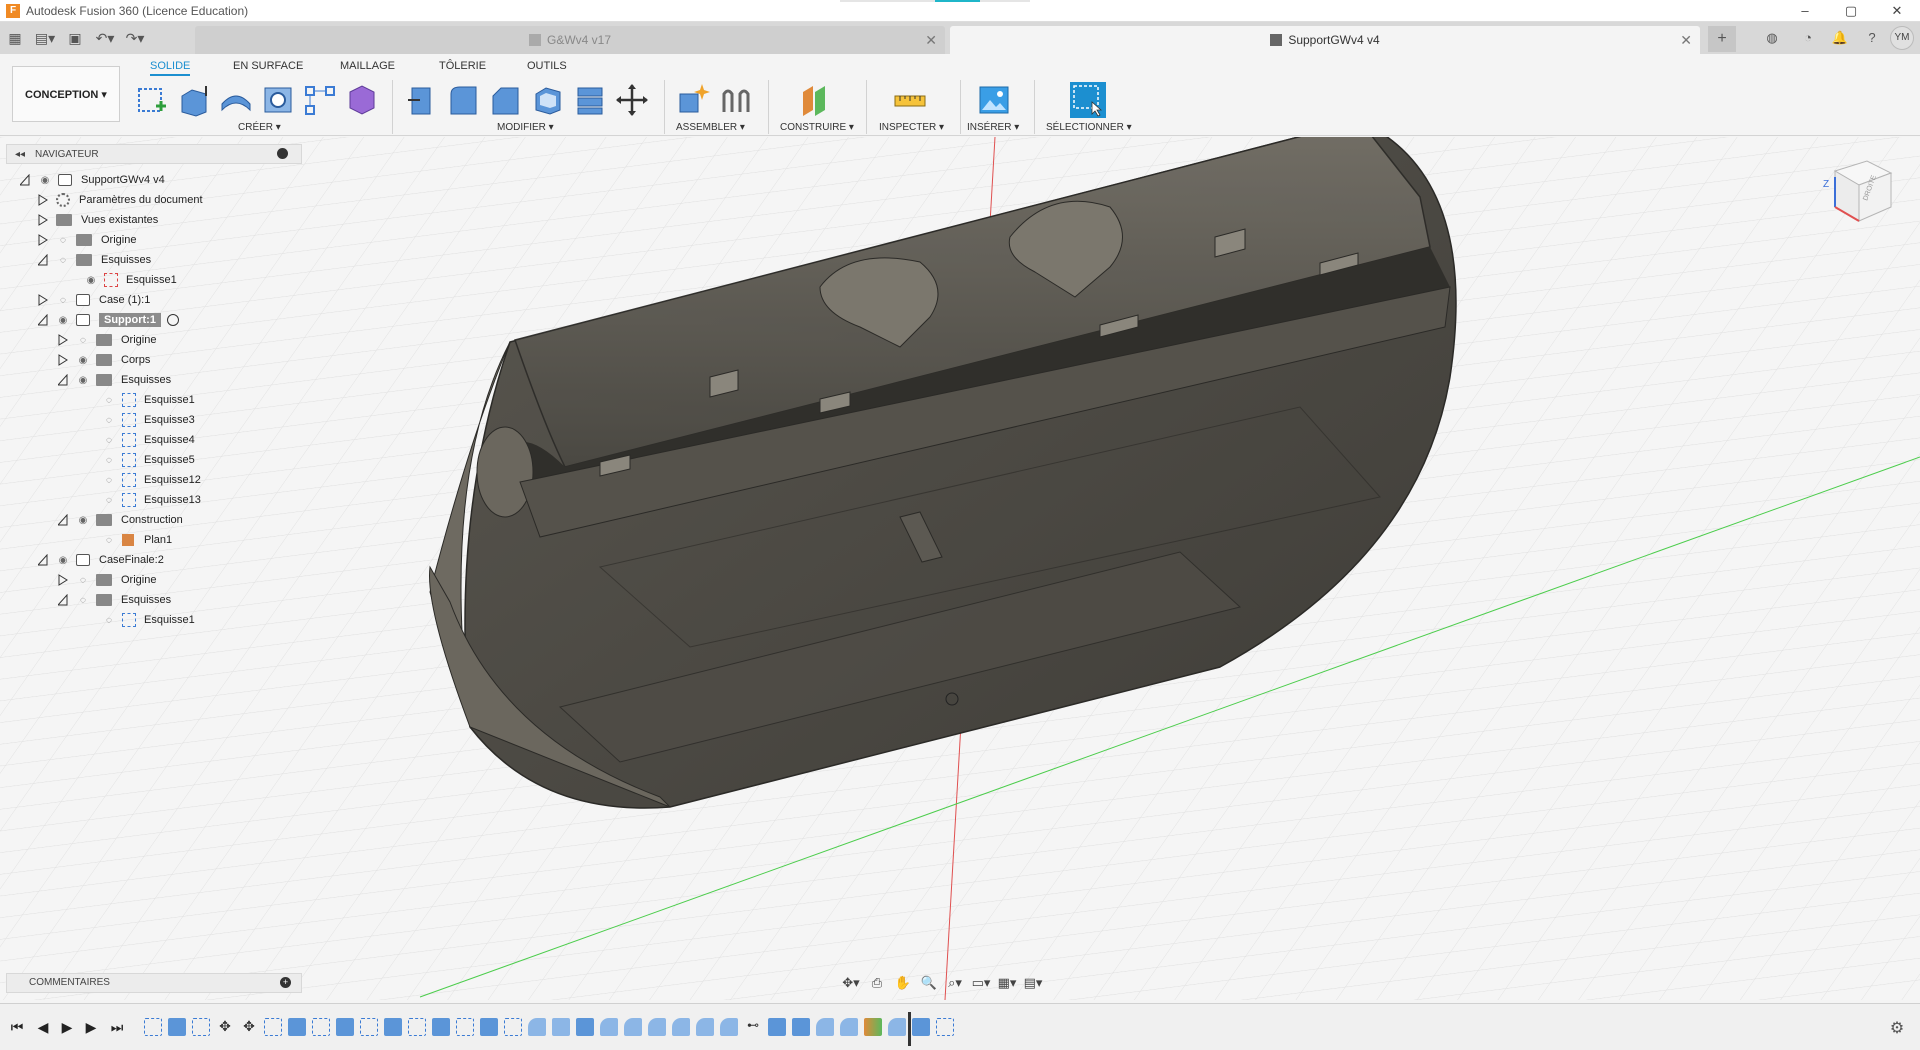 The height and width of the screenshot is (1050, 1920). Describe the element at coordinates (148, 620) in the screenshot. I see `tree-item-sketch: ◌ Esquisse1` at that location.